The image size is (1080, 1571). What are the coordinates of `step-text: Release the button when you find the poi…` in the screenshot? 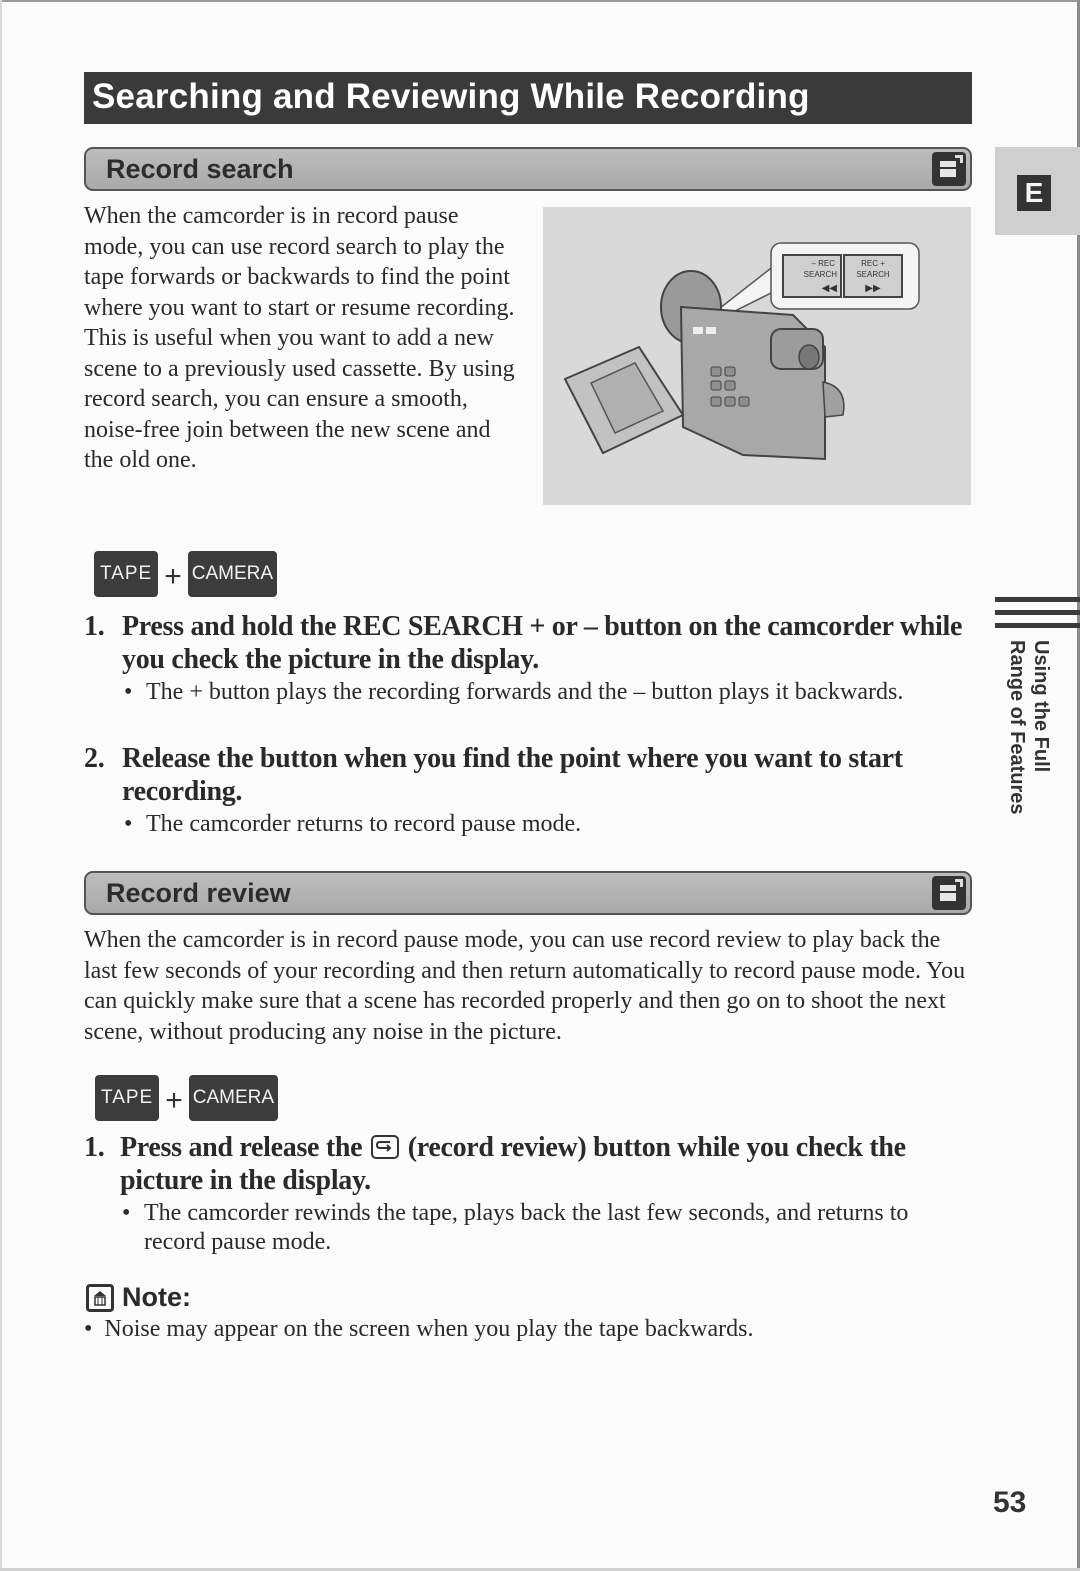 It's located at (512, 775).